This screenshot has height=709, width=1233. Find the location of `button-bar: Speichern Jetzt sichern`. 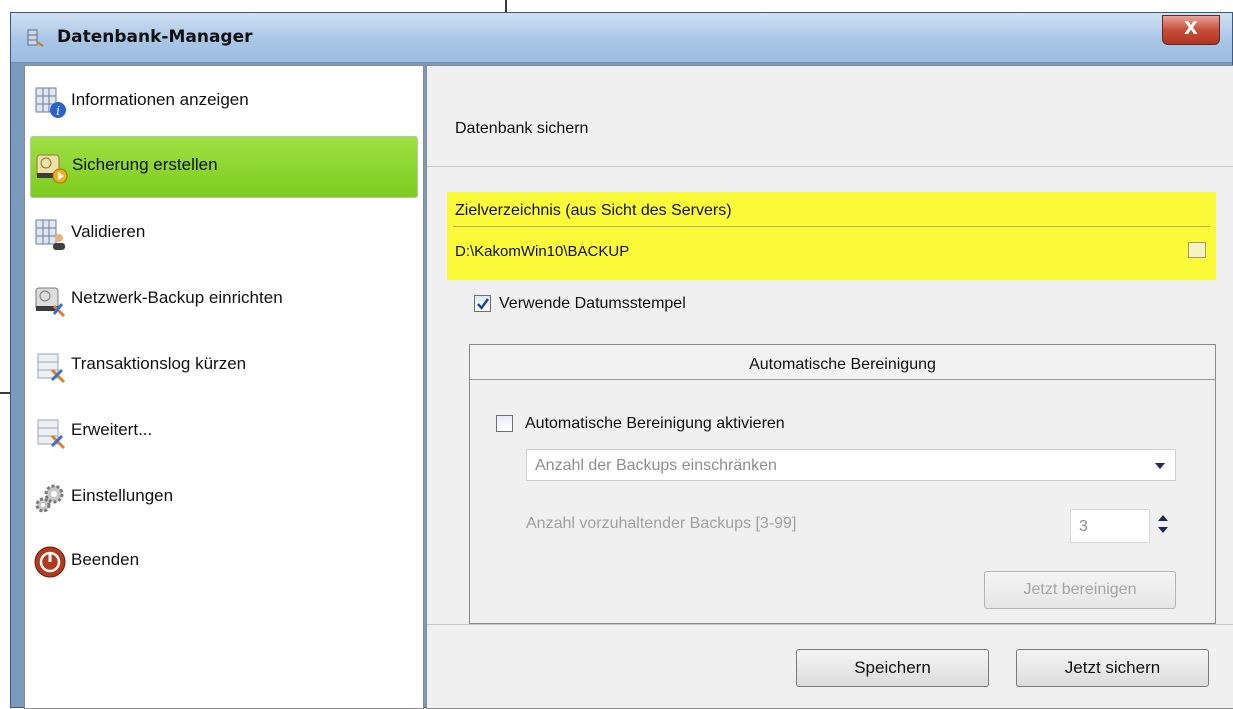

button-bar: Speichern Jetzt sichern is located at coordinates (830, 666).